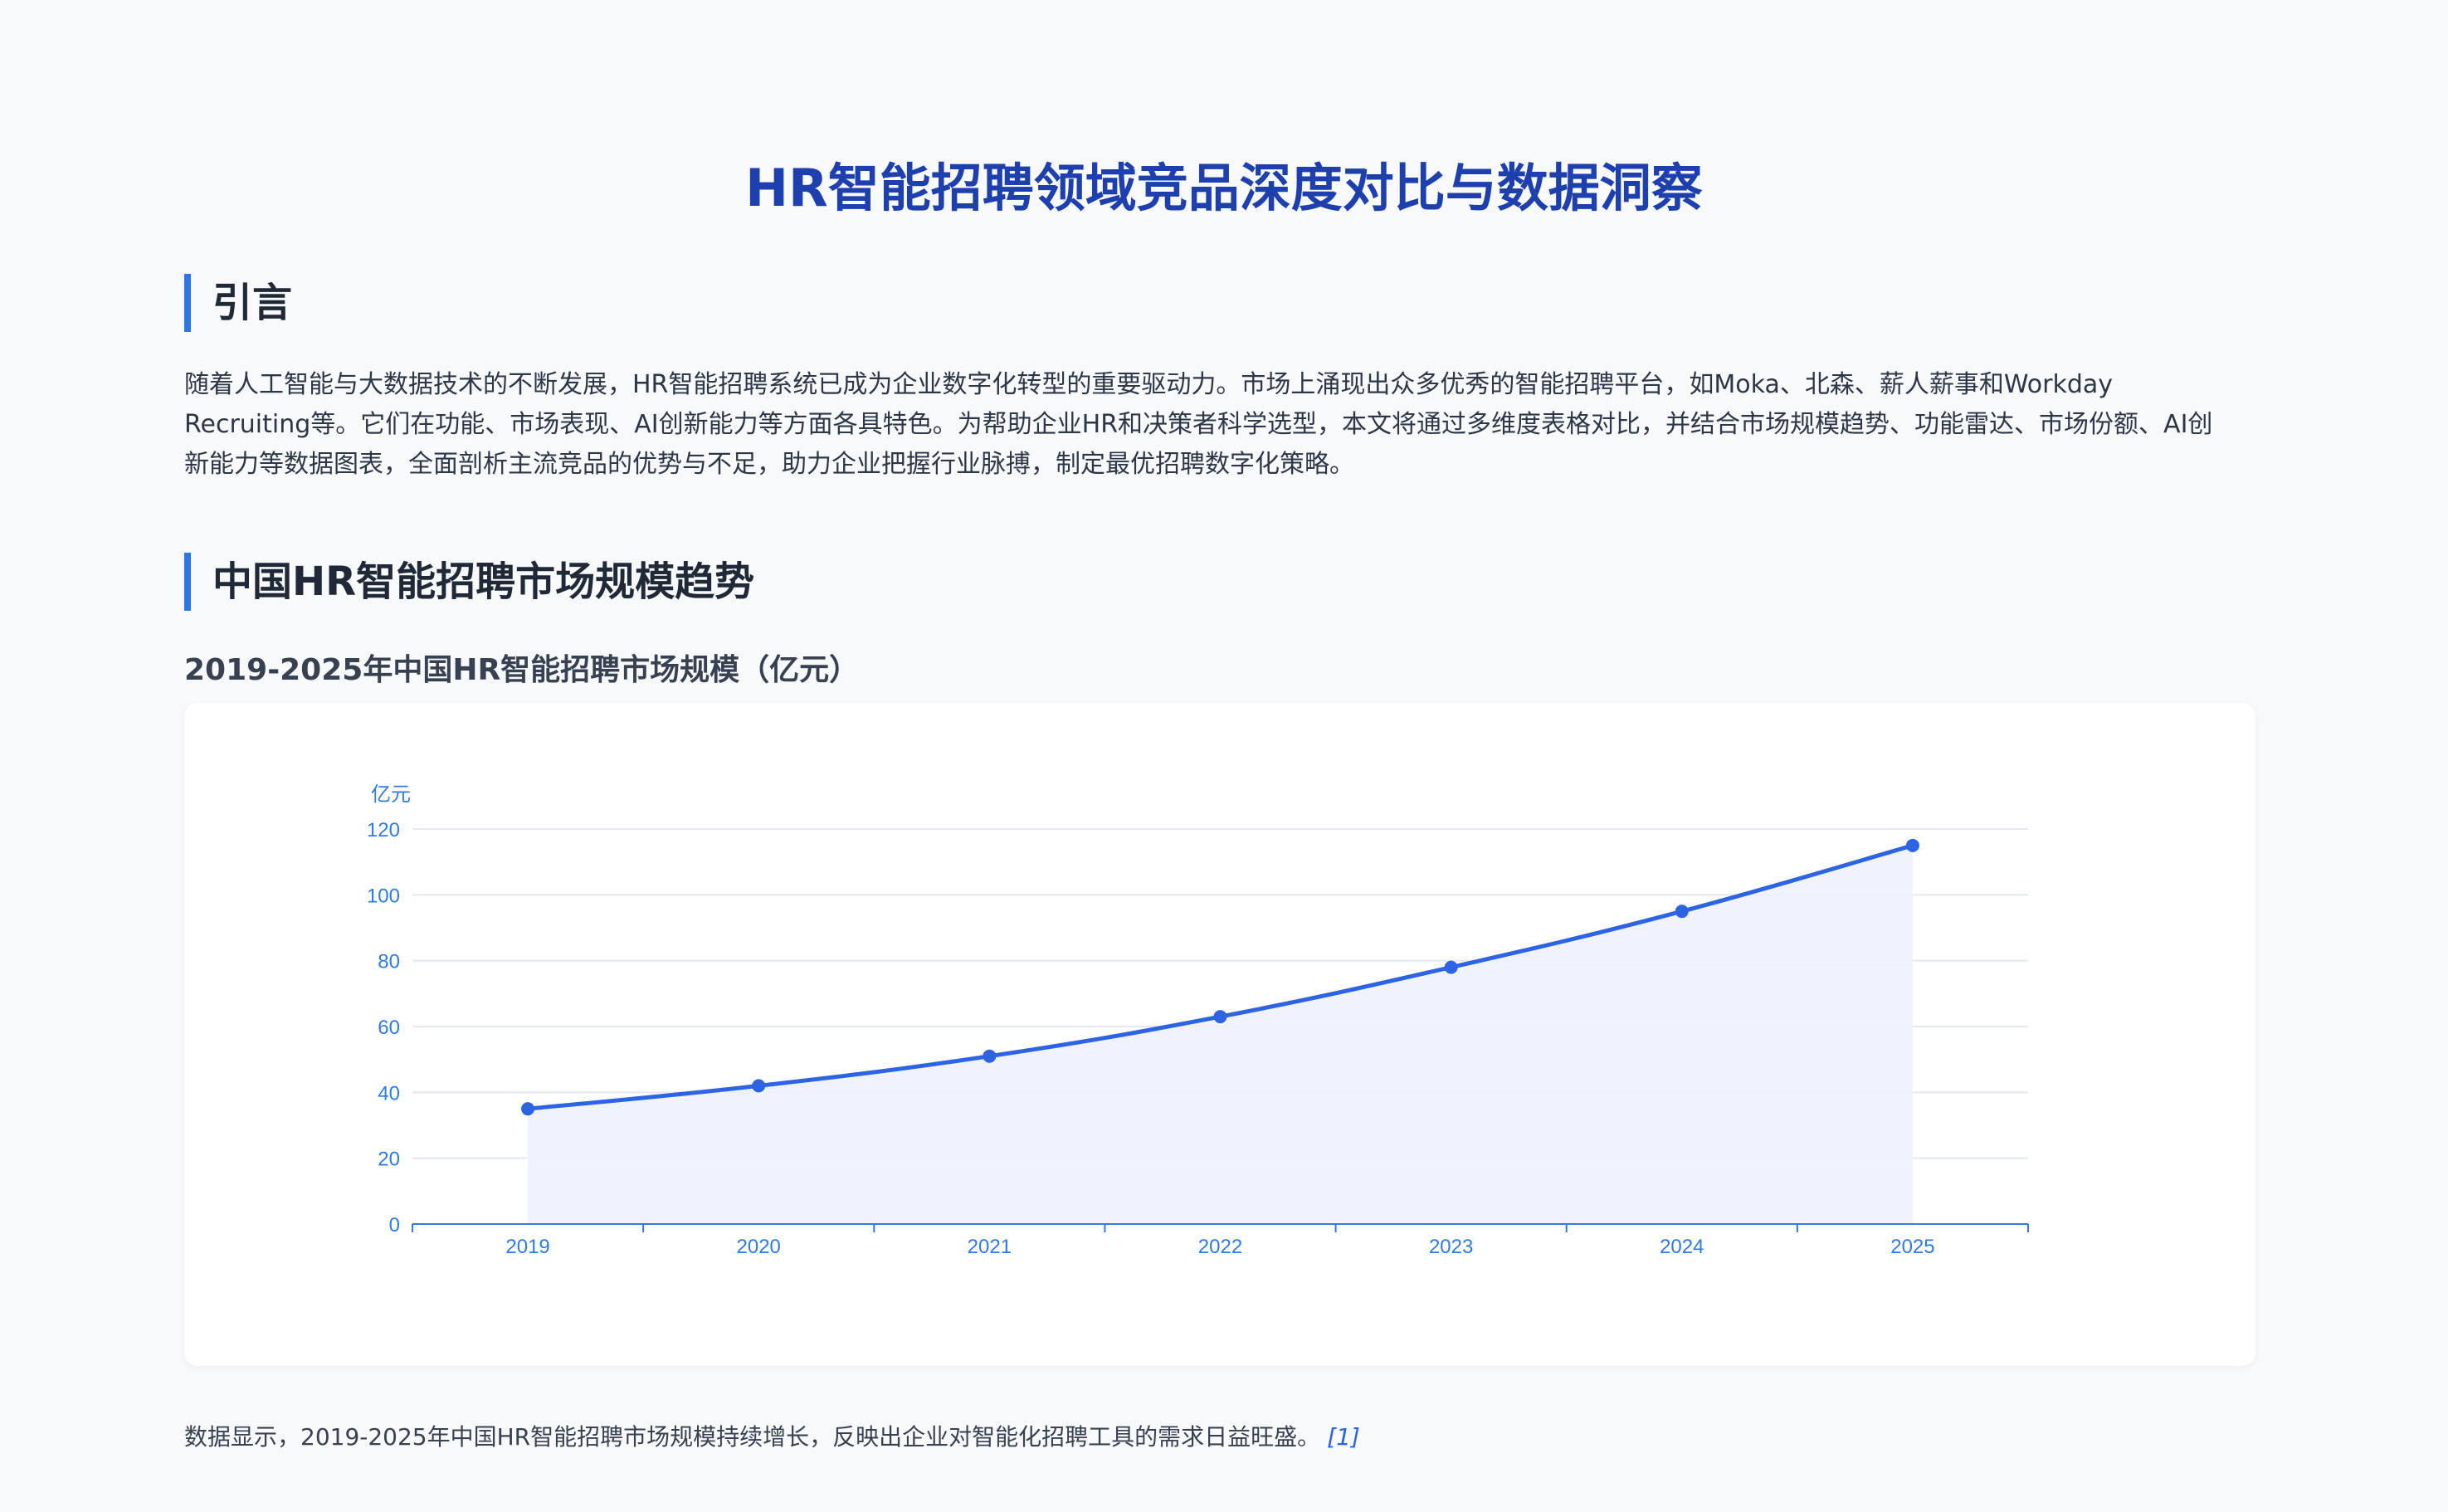 This screenshot has width=2448, height=1512. What do you see at coordinates (389, 1160) in the screenshot?
I see `y-tick-label: 20` at bounding box center [389, 1160].